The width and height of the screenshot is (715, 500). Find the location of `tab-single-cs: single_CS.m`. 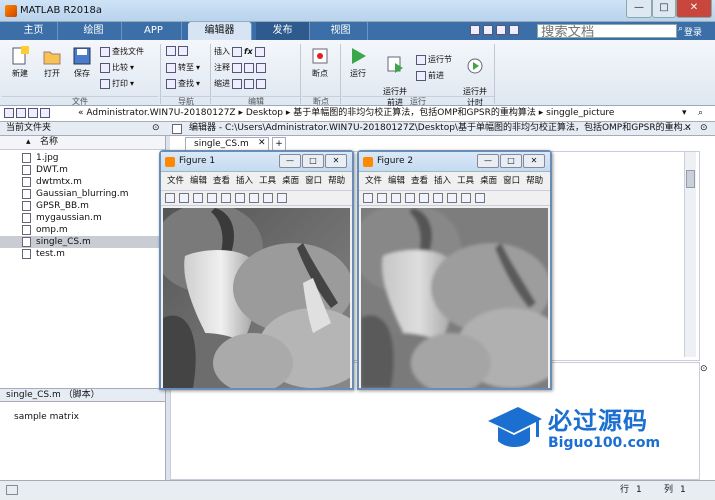

tab-single-cs: single_CS.m is located at coordinates (227, 144).